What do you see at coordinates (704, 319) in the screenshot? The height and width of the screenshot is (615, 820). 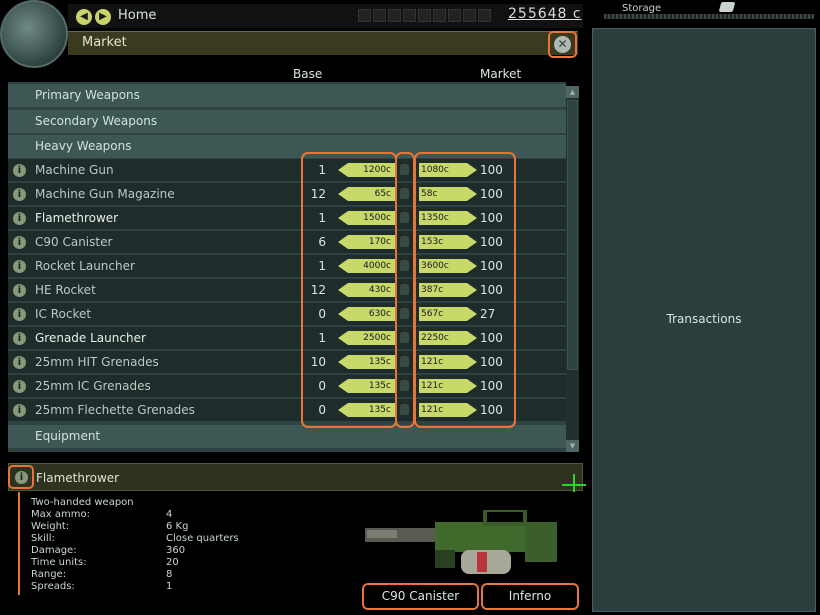 I see `transactions-label: Transactions` at bounding box center [704, 319].